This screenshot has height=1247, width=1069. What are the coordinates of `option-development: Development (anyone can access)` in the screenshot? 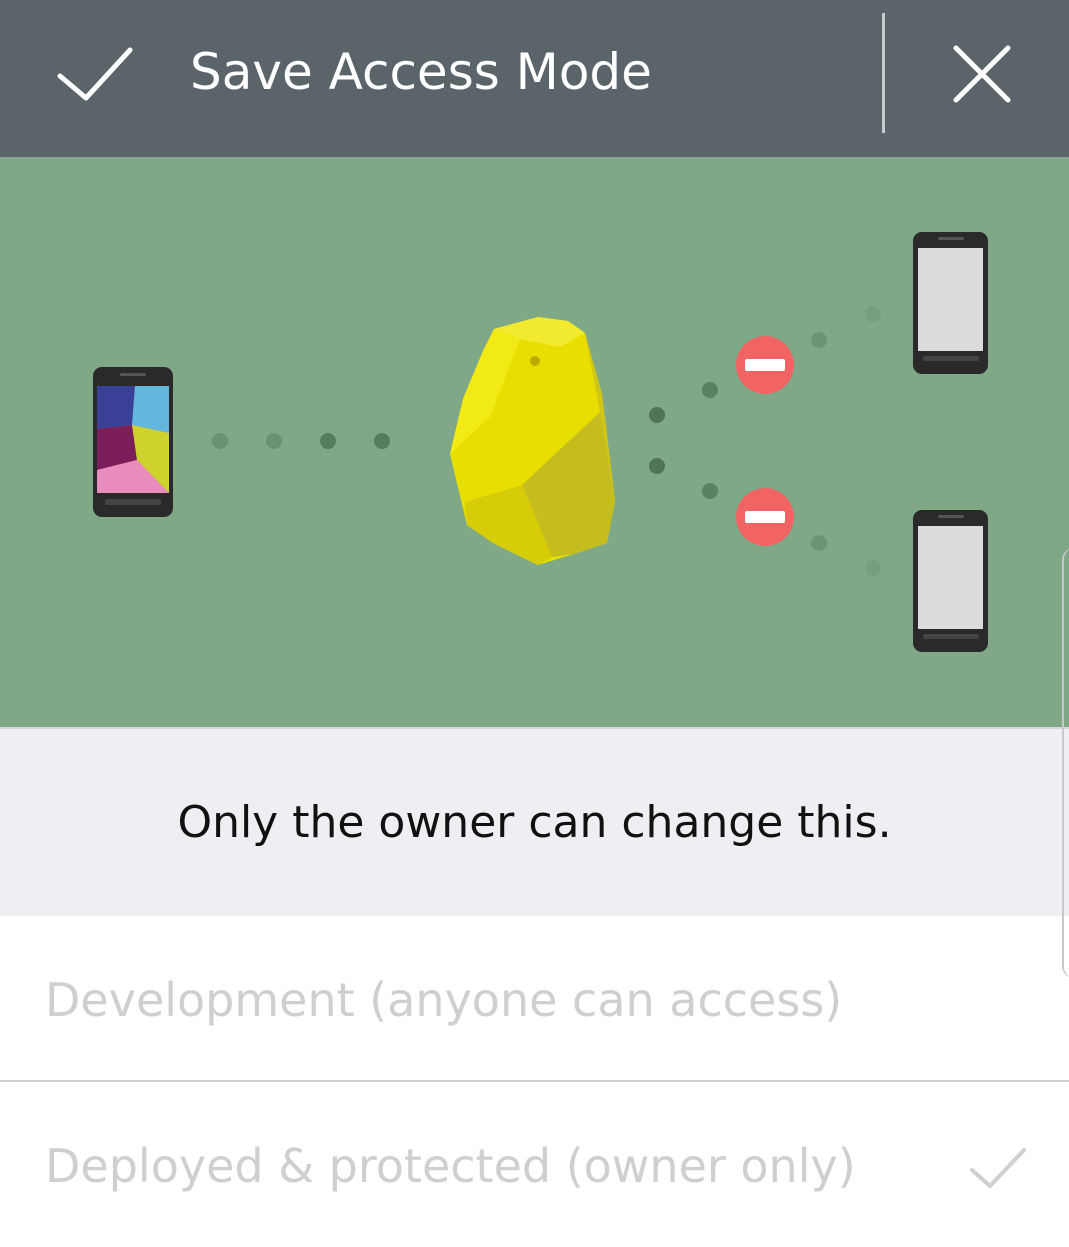 It's located at (534, 998).